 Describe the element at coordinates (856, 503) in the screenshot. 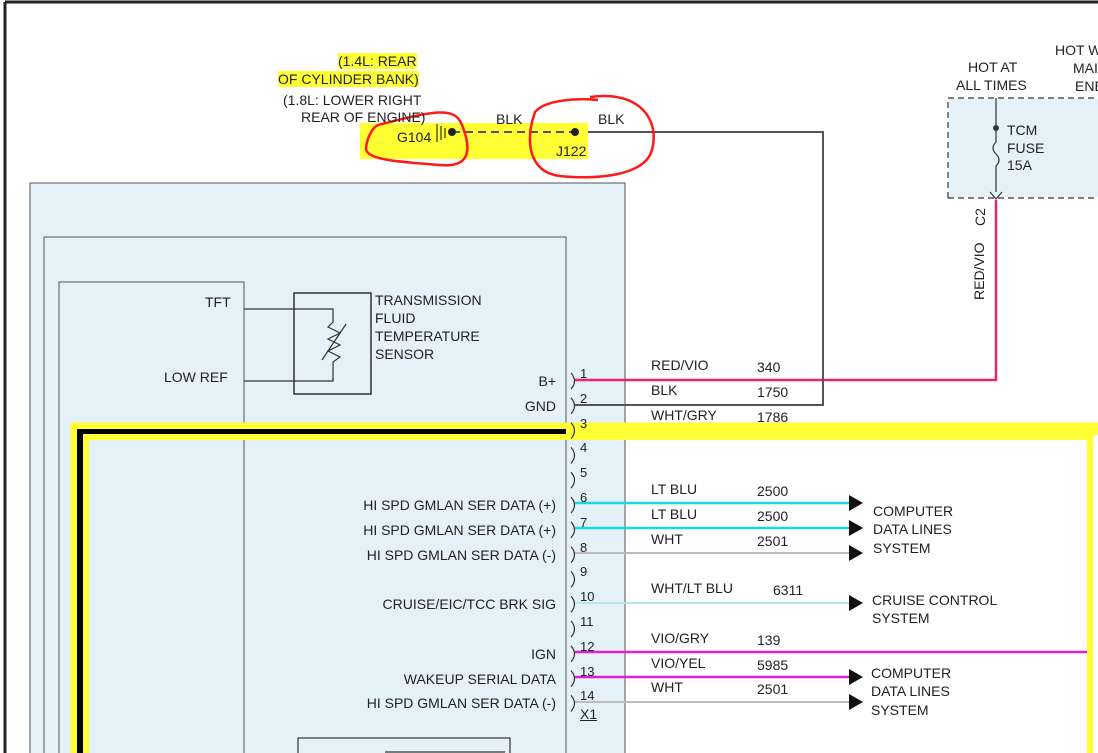

I see `arrow-pin6` at that location.